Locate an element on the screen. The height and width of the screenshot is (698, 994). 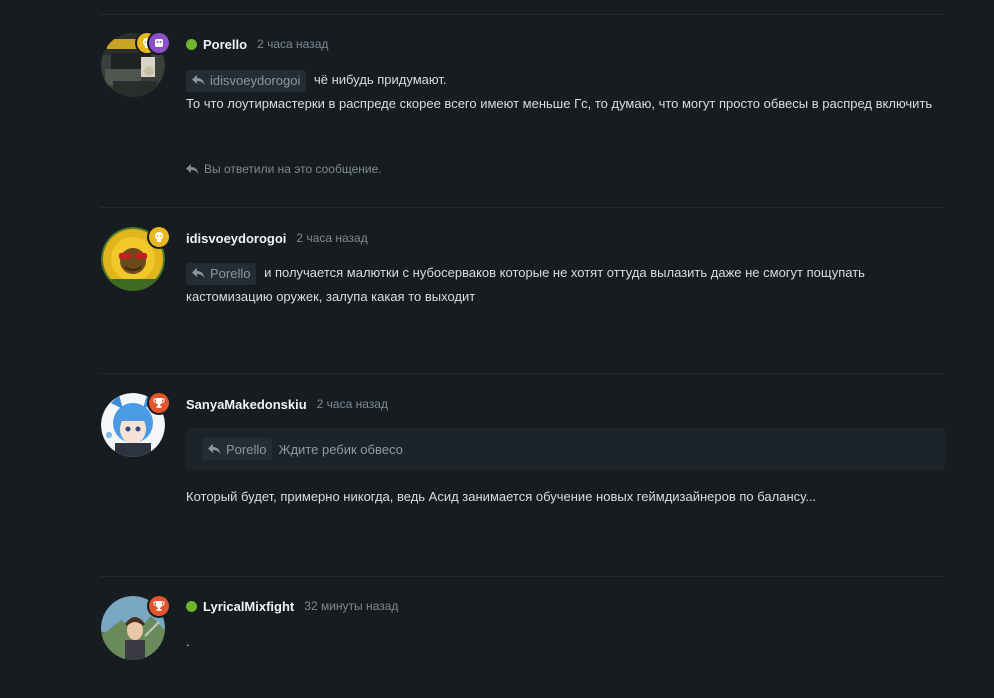
quoted-text: Ждите ребик обвесо is located at coordinates (340, 449).